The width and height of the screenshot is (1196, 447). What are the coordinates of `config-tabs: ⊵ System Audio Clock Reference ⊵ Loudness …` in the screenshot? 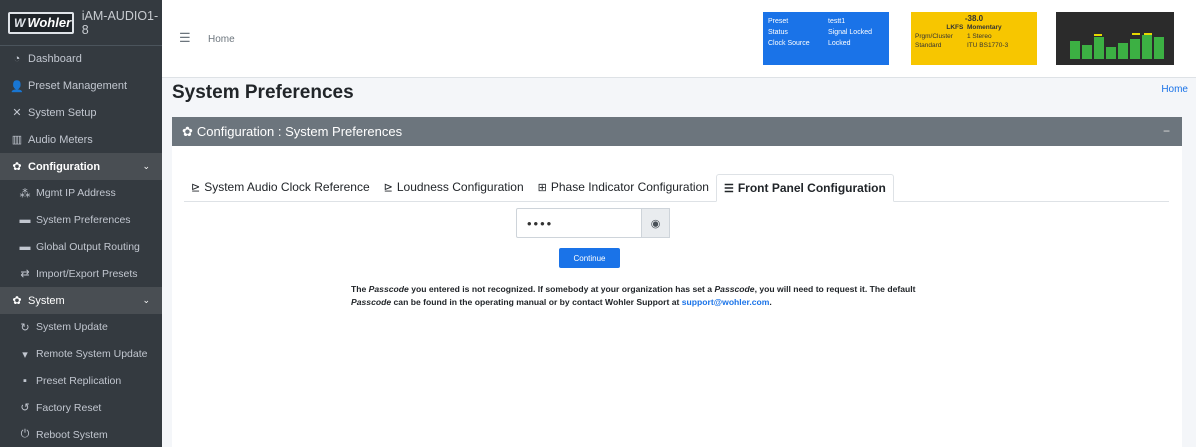 It's located at (676, 188).